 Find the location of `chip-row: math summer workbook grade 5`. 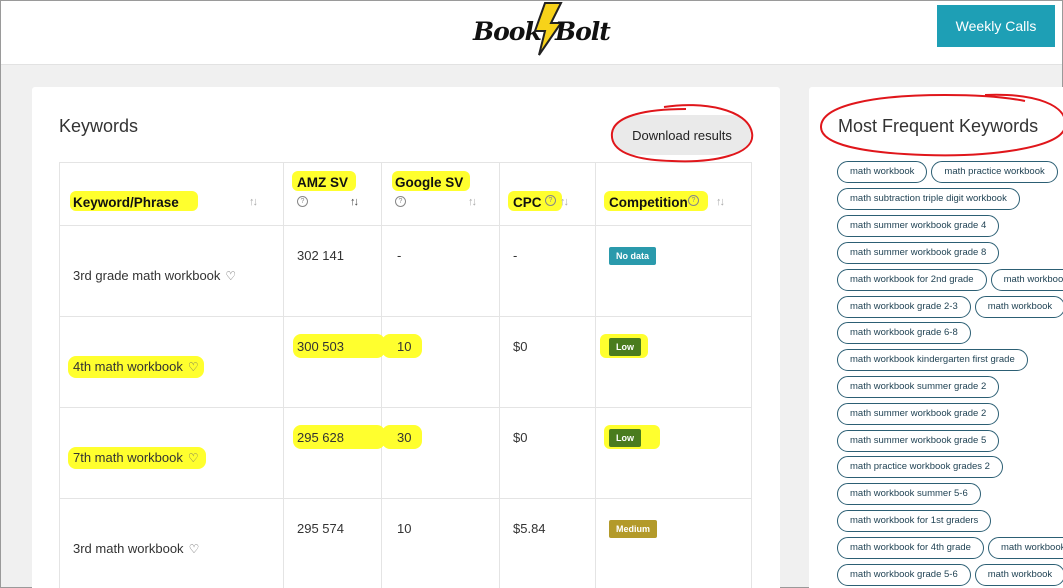

chip-row: math summer workbook grade 5 is located at coordinates (920, 441).